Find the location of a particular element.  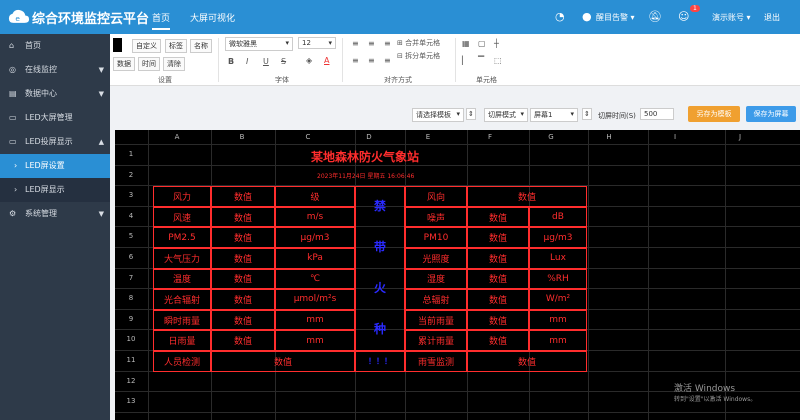

data-cell: 温度 is located at coordinates (182, 279).